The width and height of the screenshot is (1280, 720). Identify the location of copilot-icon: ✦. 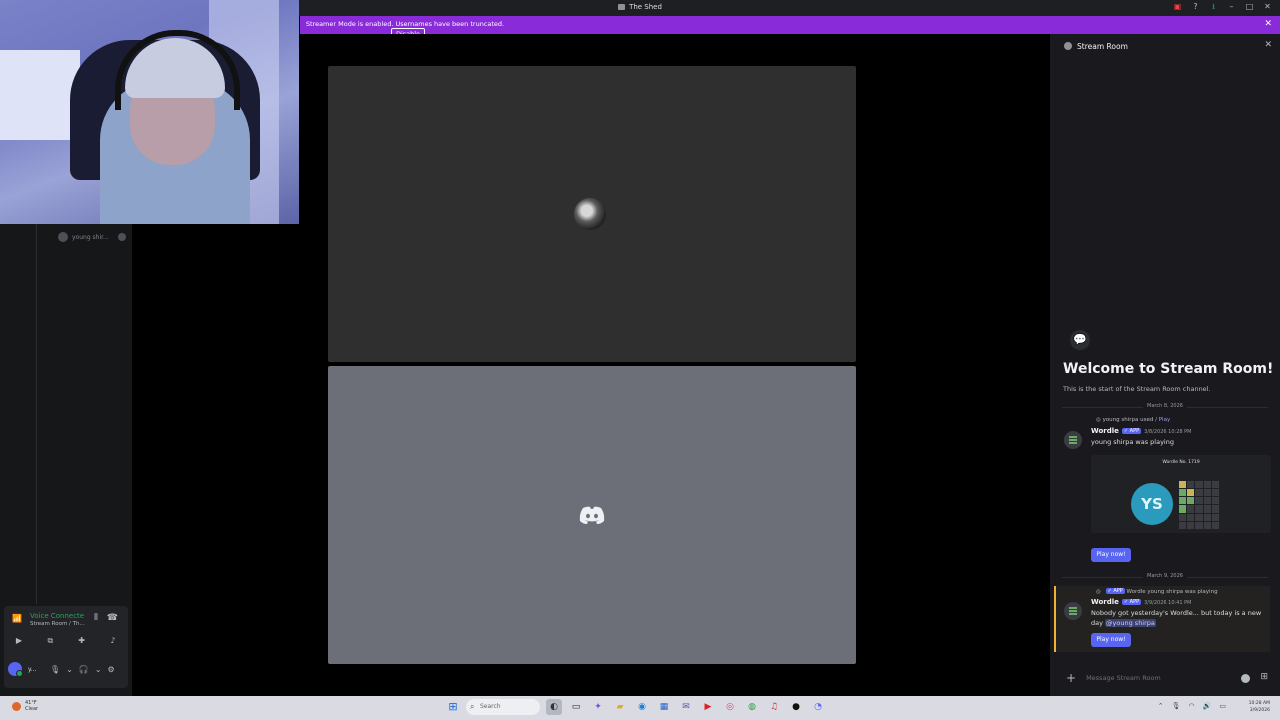
(598, 707).